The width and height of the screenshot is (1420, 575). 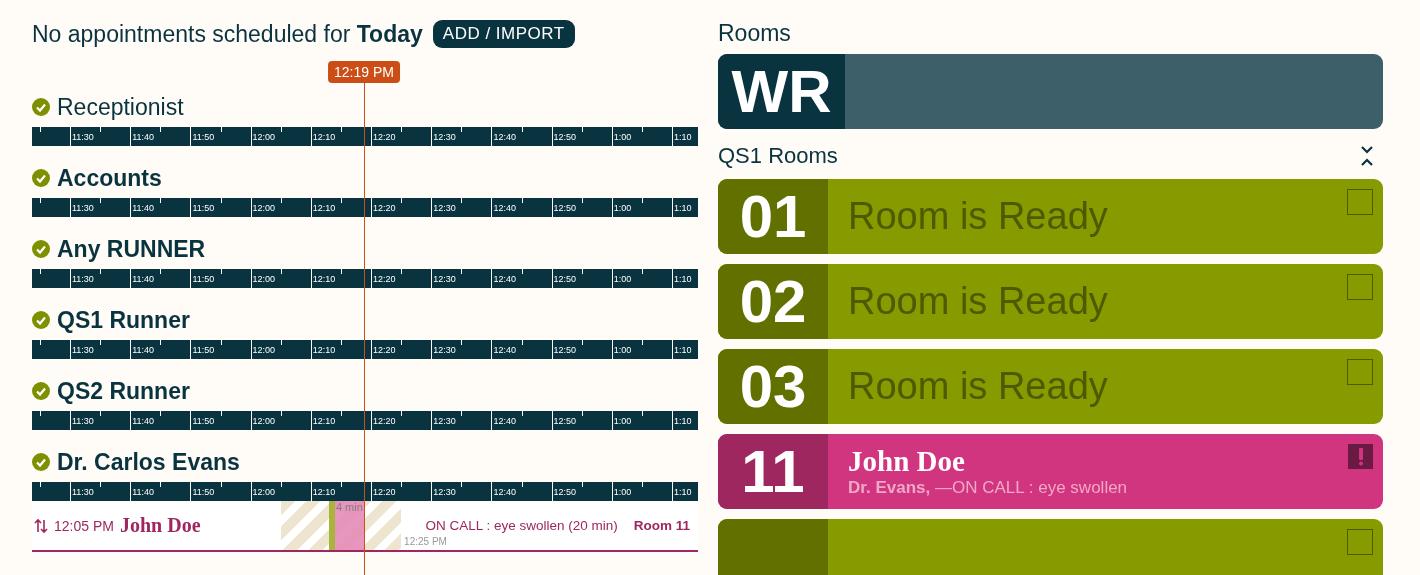 What do you see at coordinates (227, 34) in the screenshot?
I see `header-text: No appointments scheduled for Today` at bounding box center [227, 34].